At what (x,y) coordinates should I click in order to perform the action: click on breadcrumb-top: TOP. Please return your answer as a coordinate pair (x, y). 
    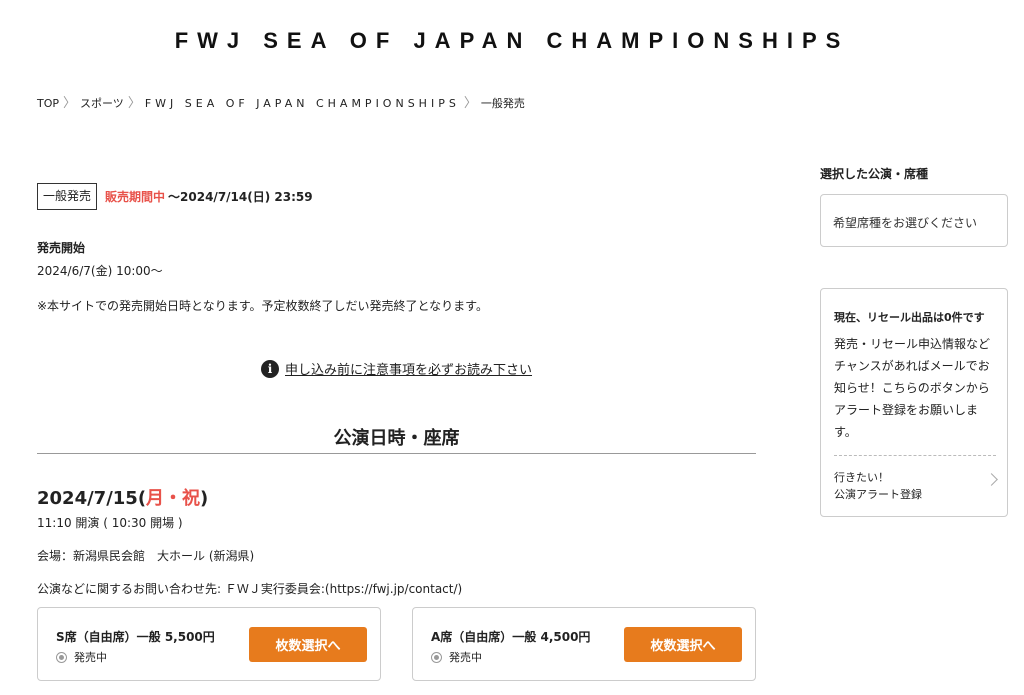
    Looking at the image, I should click on (48, 103).